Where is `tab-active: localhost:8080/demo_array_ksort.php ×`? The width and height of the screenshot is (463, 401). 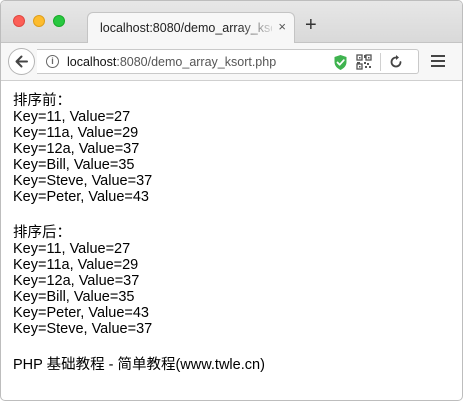
tab-active: localhost:8080/demo_array_ksort.php × is located at coordinates (191, 28).